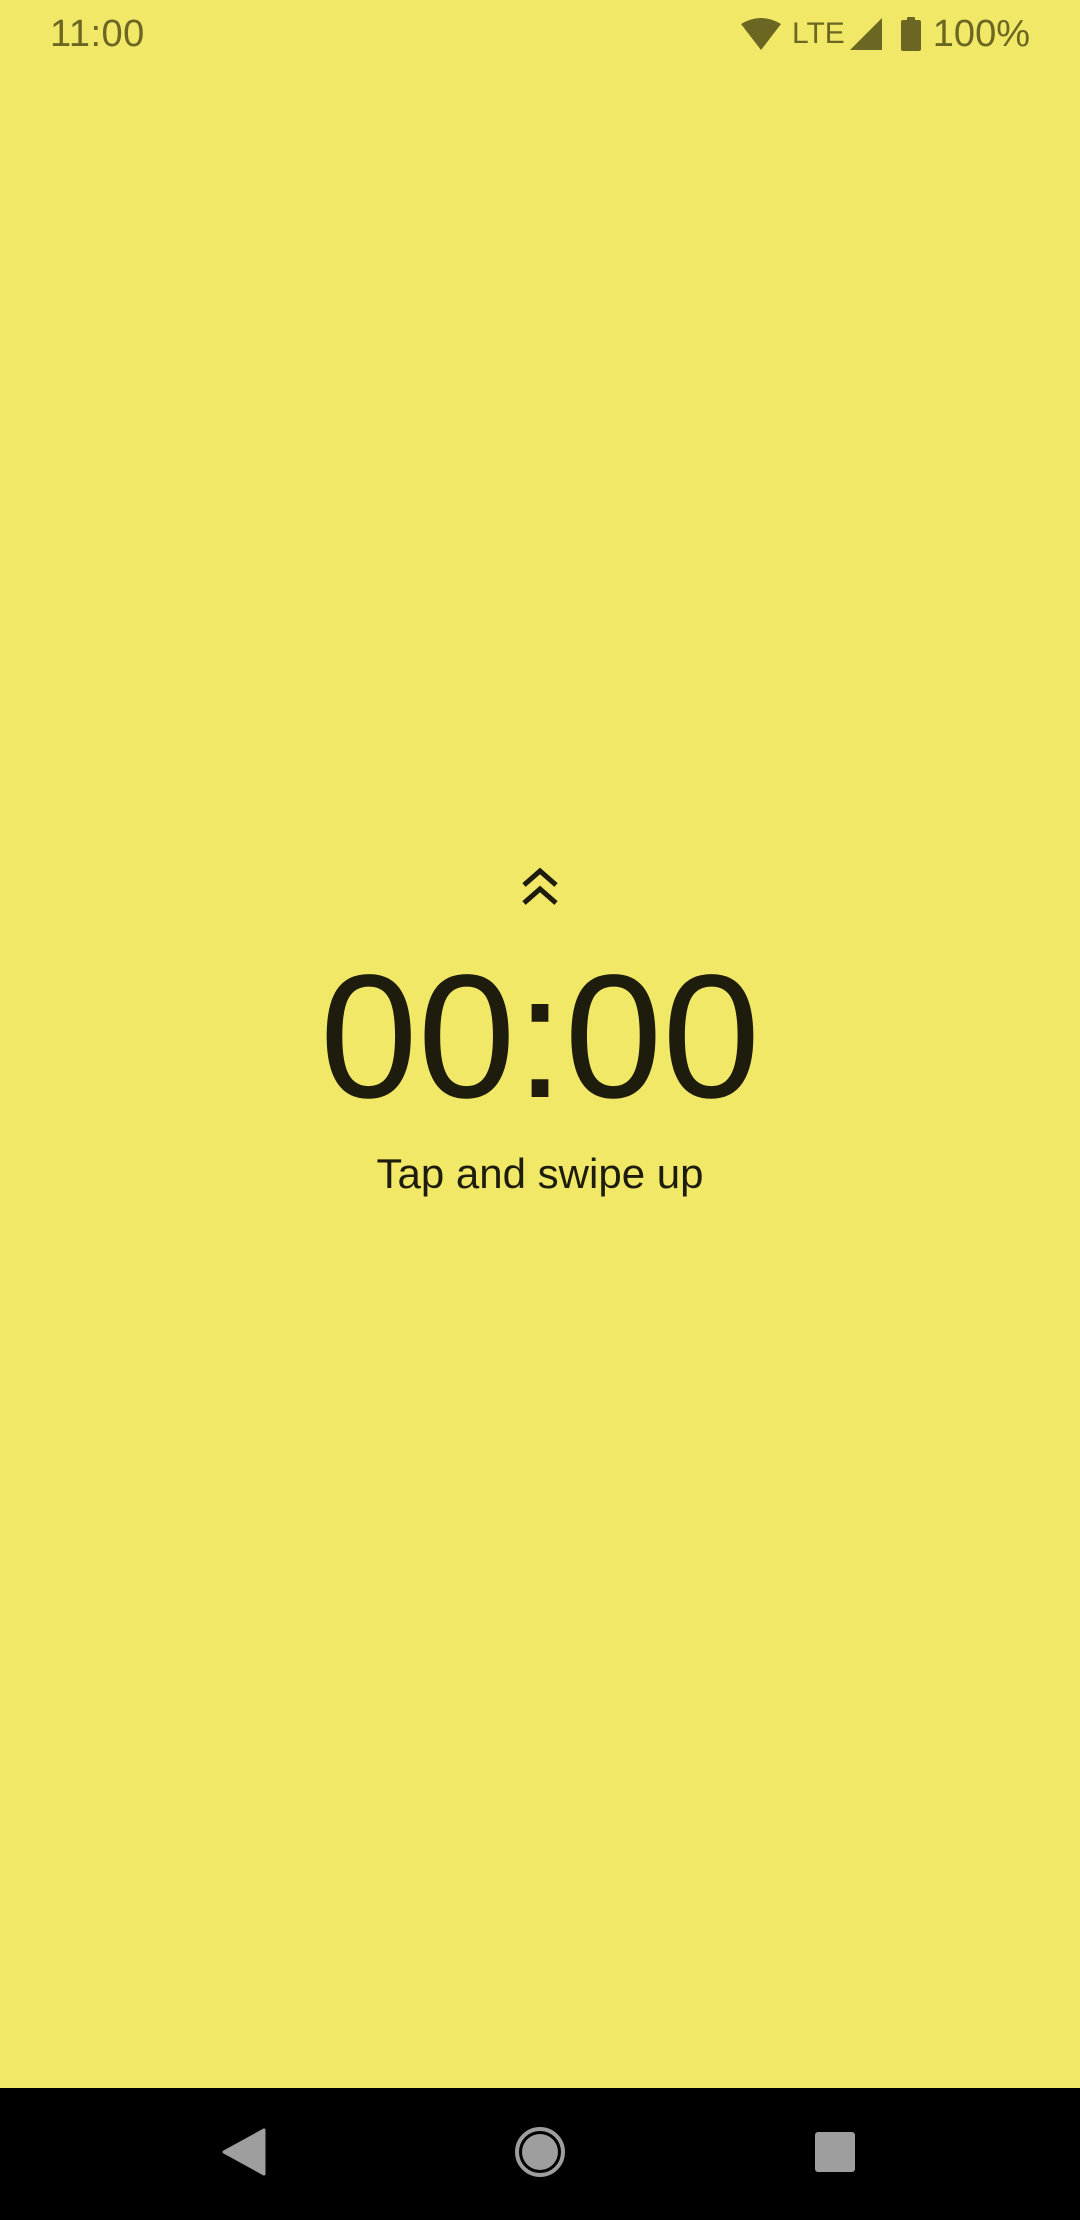 Image resolution: width=1080 pixels, height=2220 pixels. I want to click on signal-icon, so click(866, 34).